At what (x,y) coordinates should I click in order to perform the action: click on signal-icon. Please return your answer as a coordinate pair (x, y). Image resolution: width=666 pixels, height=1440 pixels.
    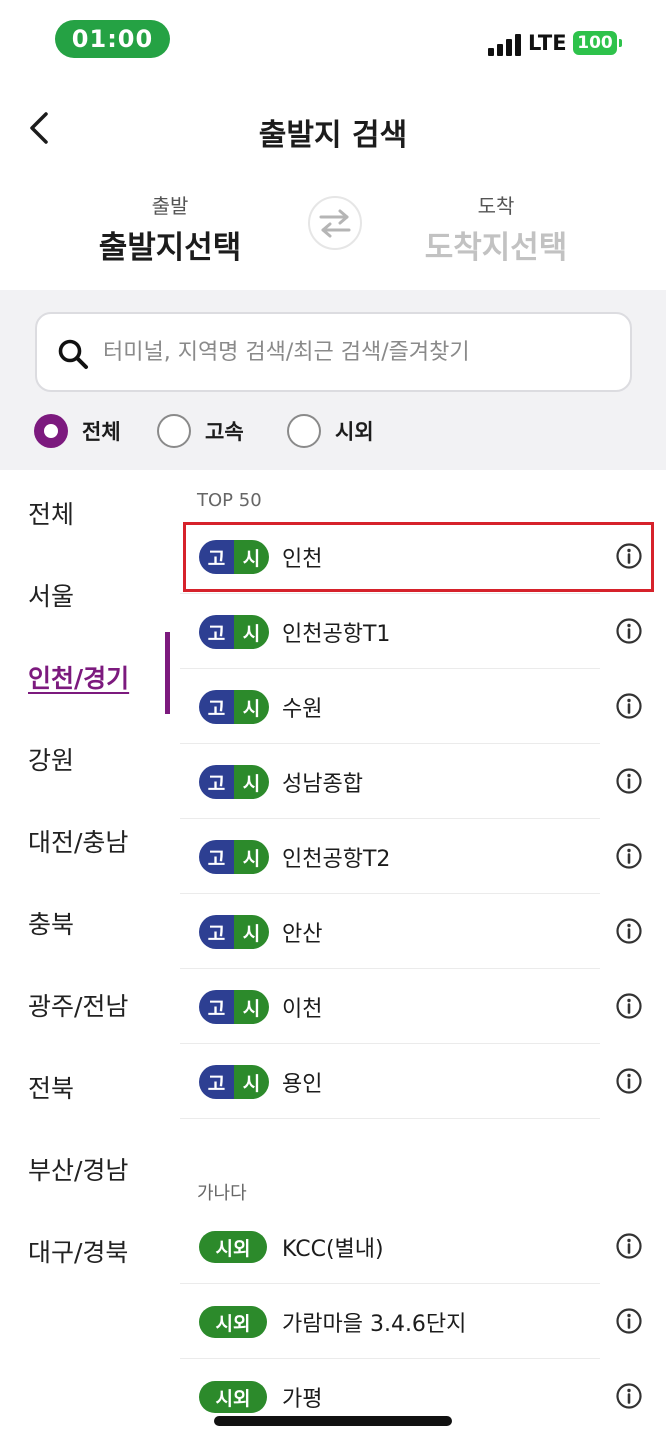
    Looking at the image, I should click on (505, 45).